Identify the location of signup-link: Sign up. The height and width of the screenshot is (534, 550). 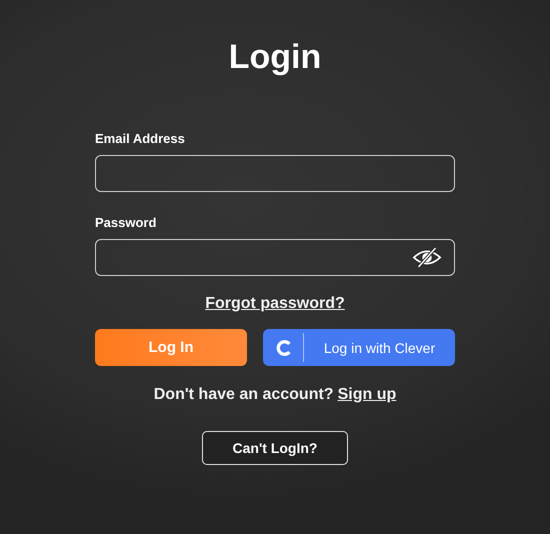
(367, 395).